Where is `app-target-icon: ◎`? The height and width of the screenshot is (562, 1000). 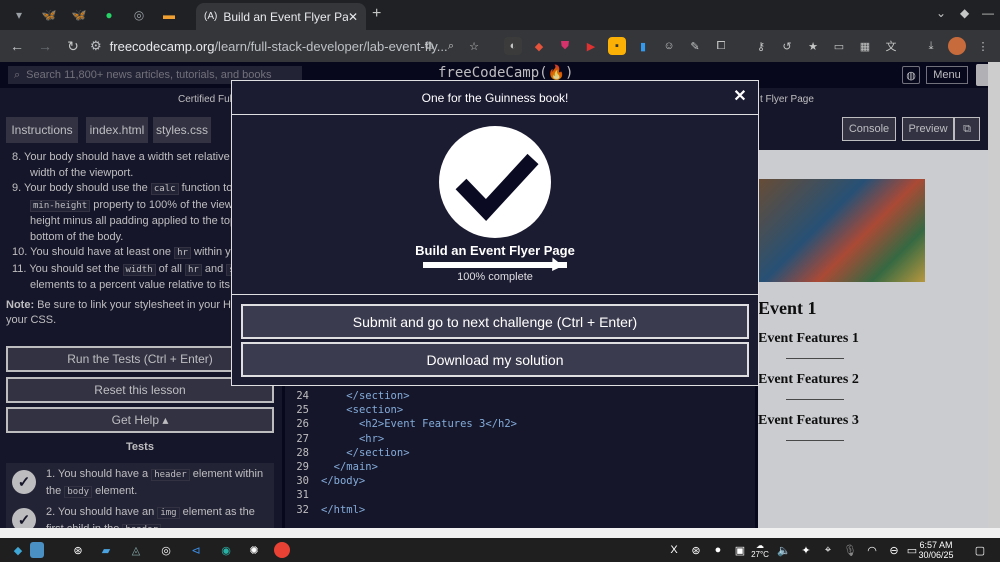 app-target-icon: ◎ is located at coordinates (166, 550).